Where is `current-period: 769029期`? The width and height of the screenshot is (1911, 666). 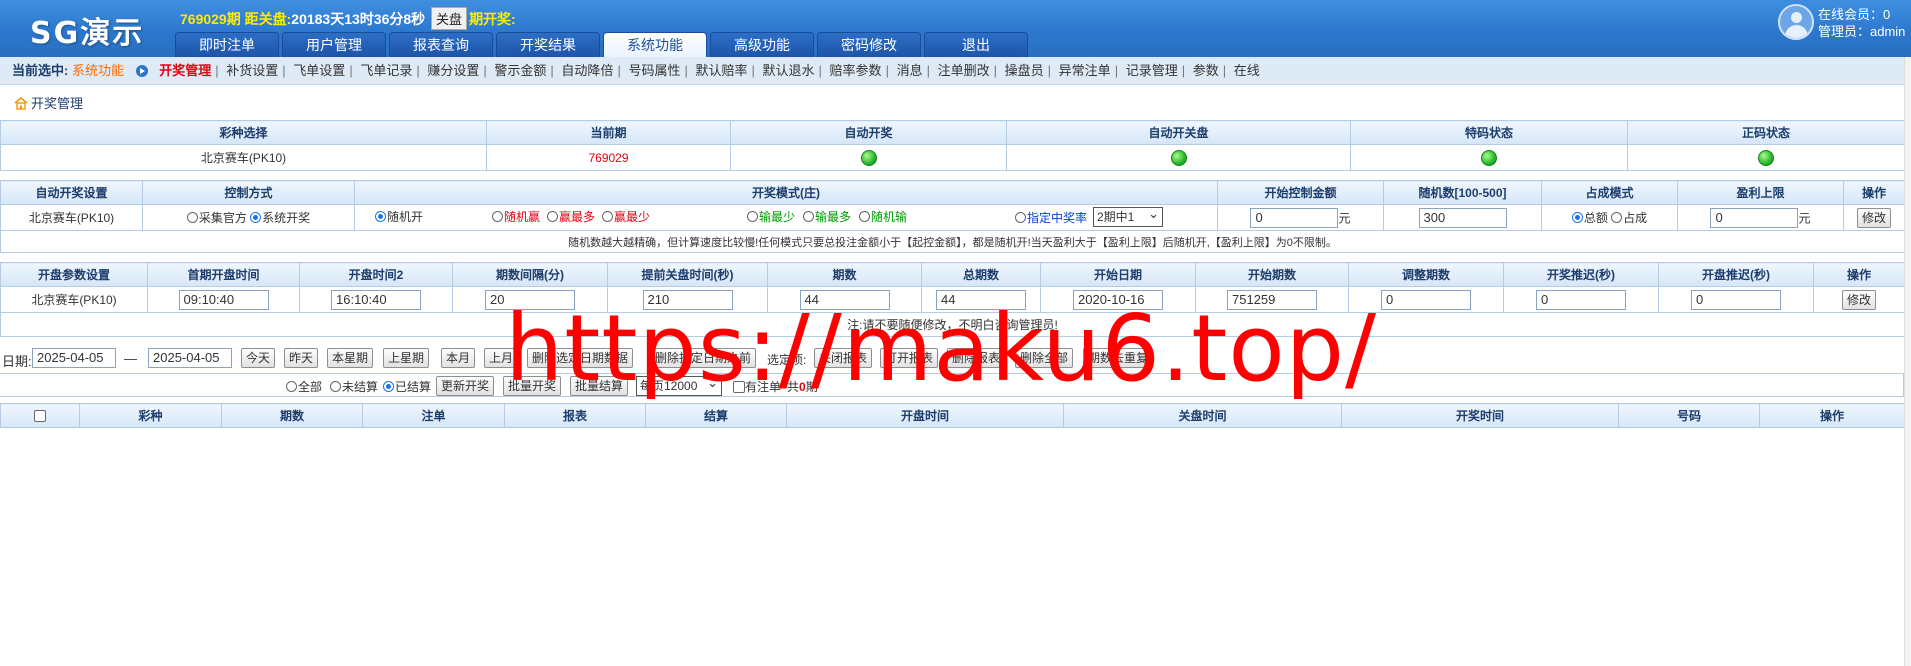
current-period: 769029期 is located at coordinates (210, 19).